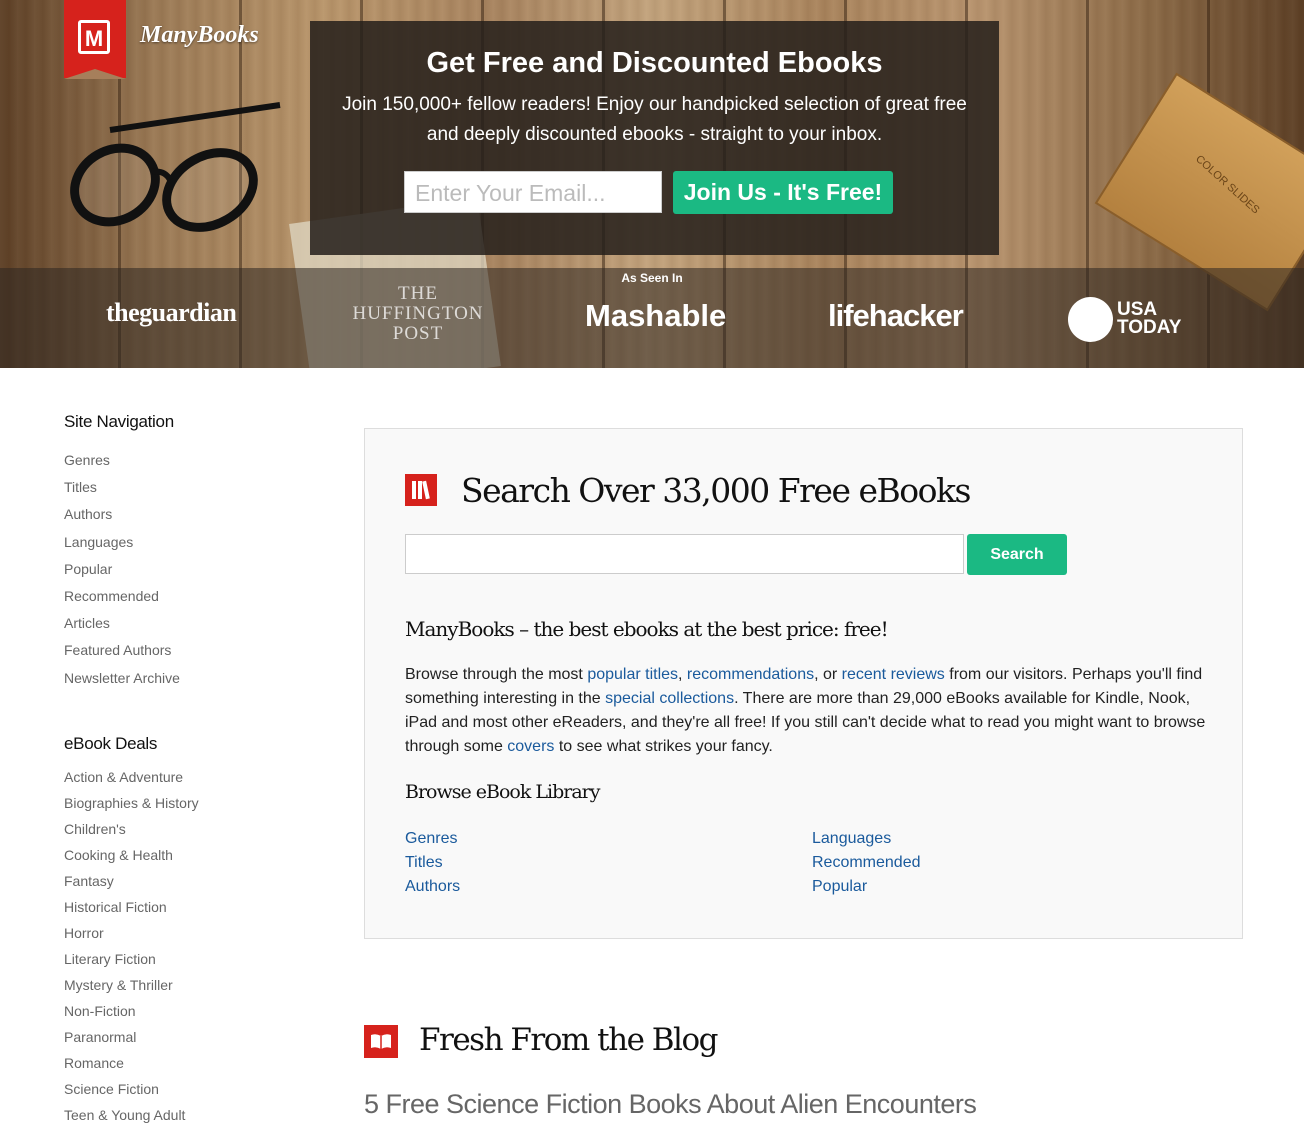 The width and height of the screenshot is (1304, 1143). What do you see at coordinates (123, 777) in the screenshot?
I see `deal-action-adventure: Action & Adventure` at bounding box center [123, 777].